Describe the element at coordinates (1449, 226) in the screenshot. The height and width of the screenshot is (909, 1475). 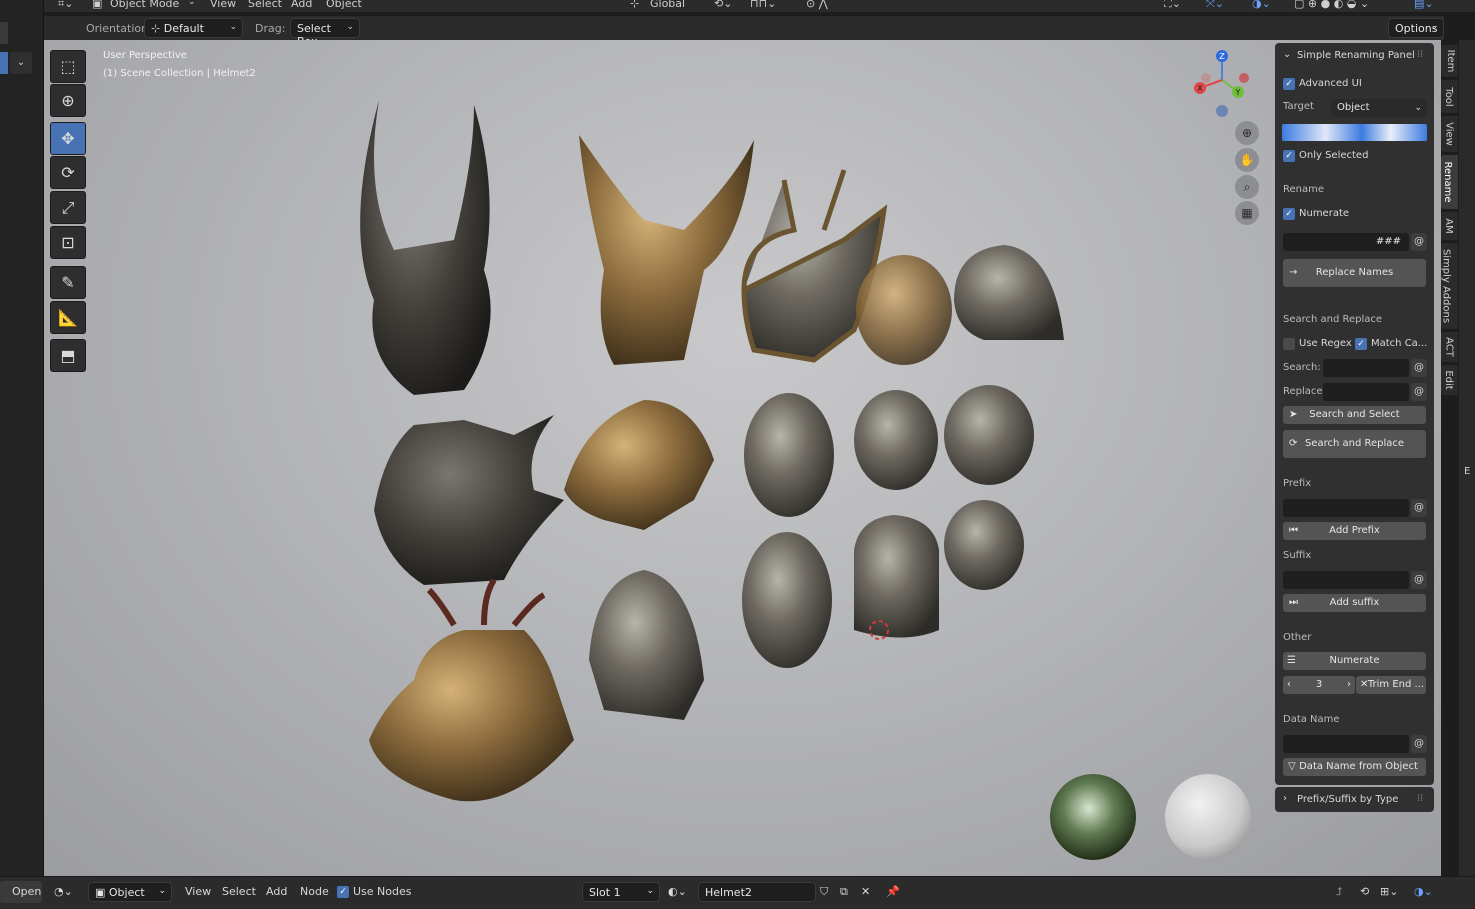
I see `tab-am: AM` at that location.